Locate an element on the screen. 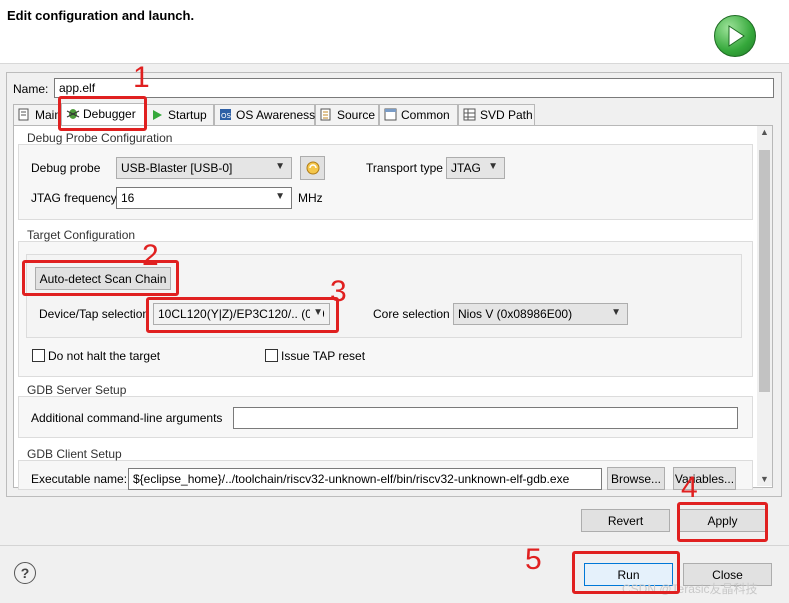 Image resolution: width=789 pixels, height=603 pixels. tab-label: OS Awareness is located at coordinates (276, 115).